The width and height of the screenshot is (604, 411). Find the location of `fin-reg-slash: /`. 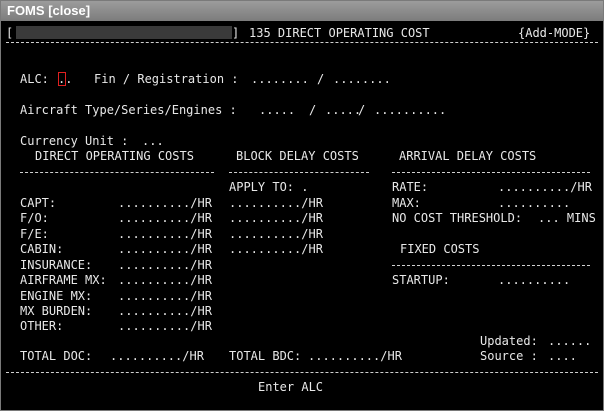

fin-reg-slash: / is located at coordinates (321, 79).